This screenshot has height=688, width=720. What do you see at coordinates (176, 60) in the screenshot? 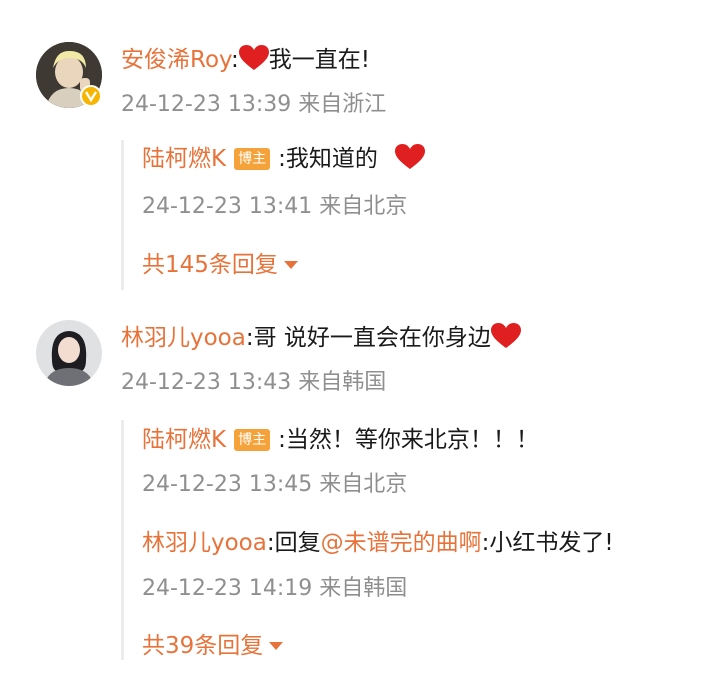
I see `comment-author: 安俊浠Roy` at bounding box center [176, 60].